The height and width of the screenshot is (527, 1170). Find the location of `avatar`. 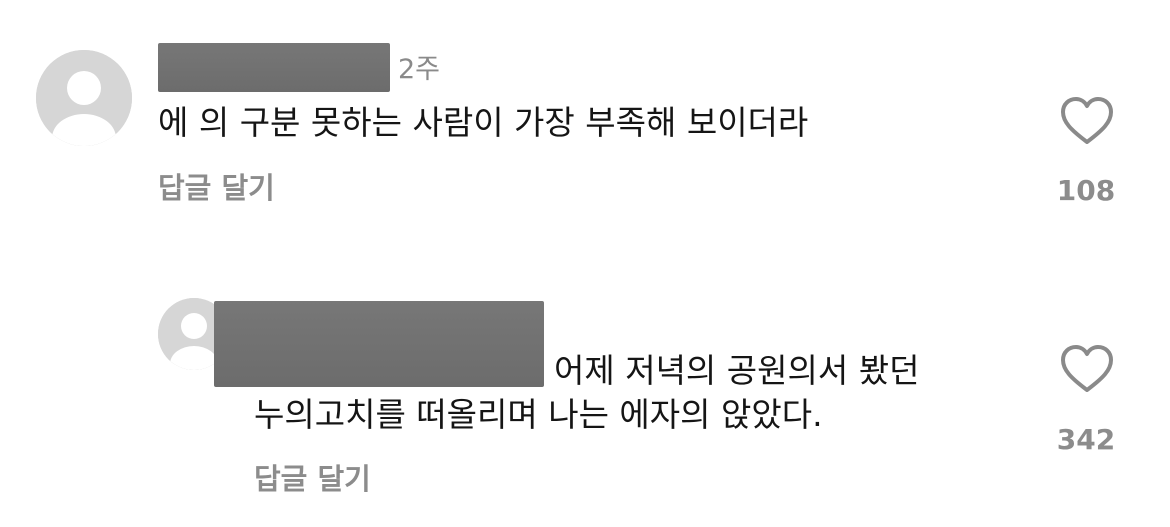

avatar is located at coordinates (84, 98).